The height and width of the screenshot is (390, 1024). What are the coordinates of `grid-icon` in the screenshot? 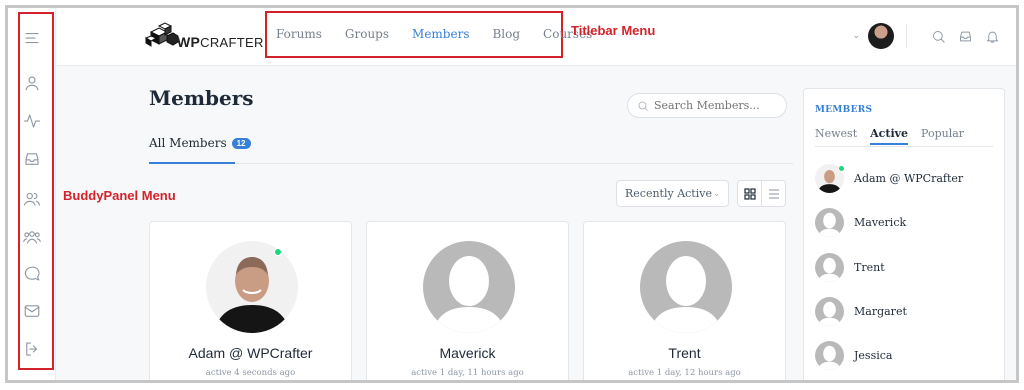 It's located at (749, 193).